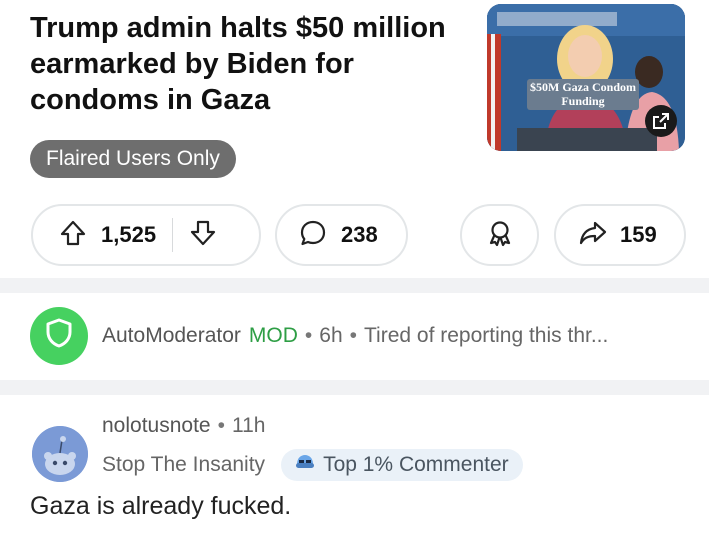 Image resolution: width=709 pixels, height=544 pixels. I want to click on mod-badge: MOD, so click(273, 335).